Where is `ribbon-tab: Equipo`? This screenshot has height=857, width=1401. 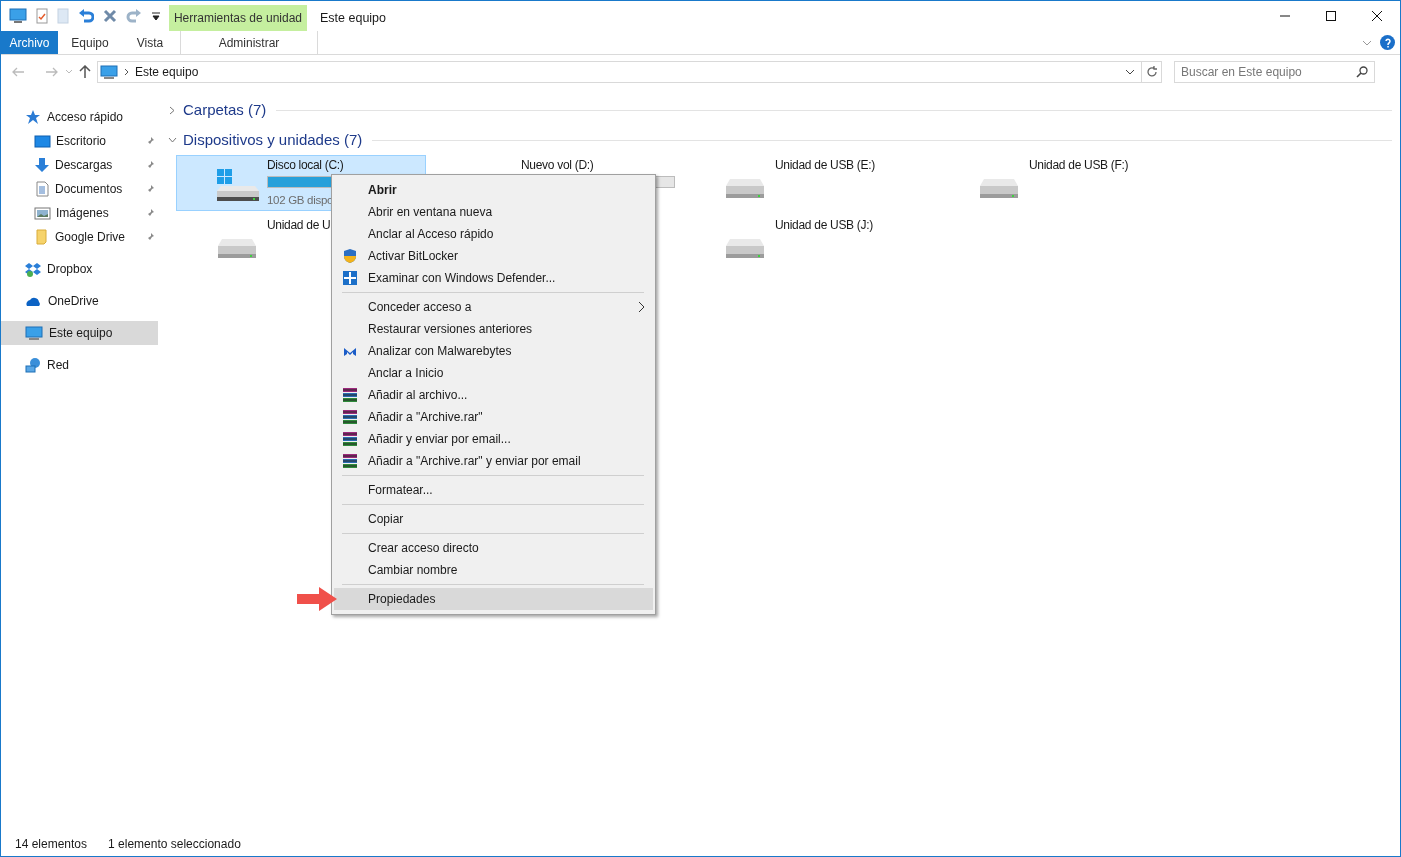 ribbon-tab: Equipo is located at coordinates (90, 42).